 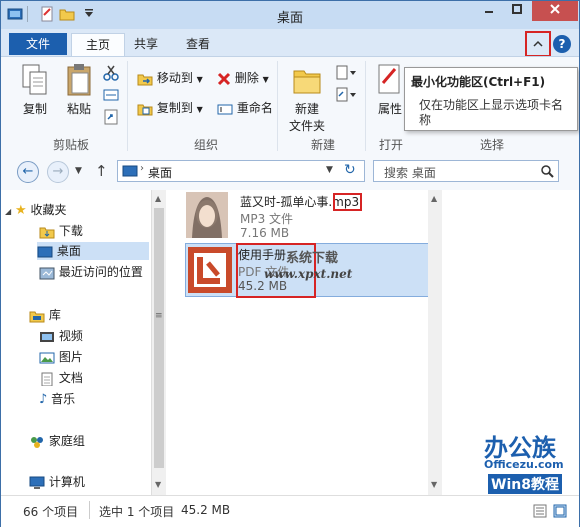 I want to click on nav-recent-places: 最近访问的位置, so click(x=91, y=272).